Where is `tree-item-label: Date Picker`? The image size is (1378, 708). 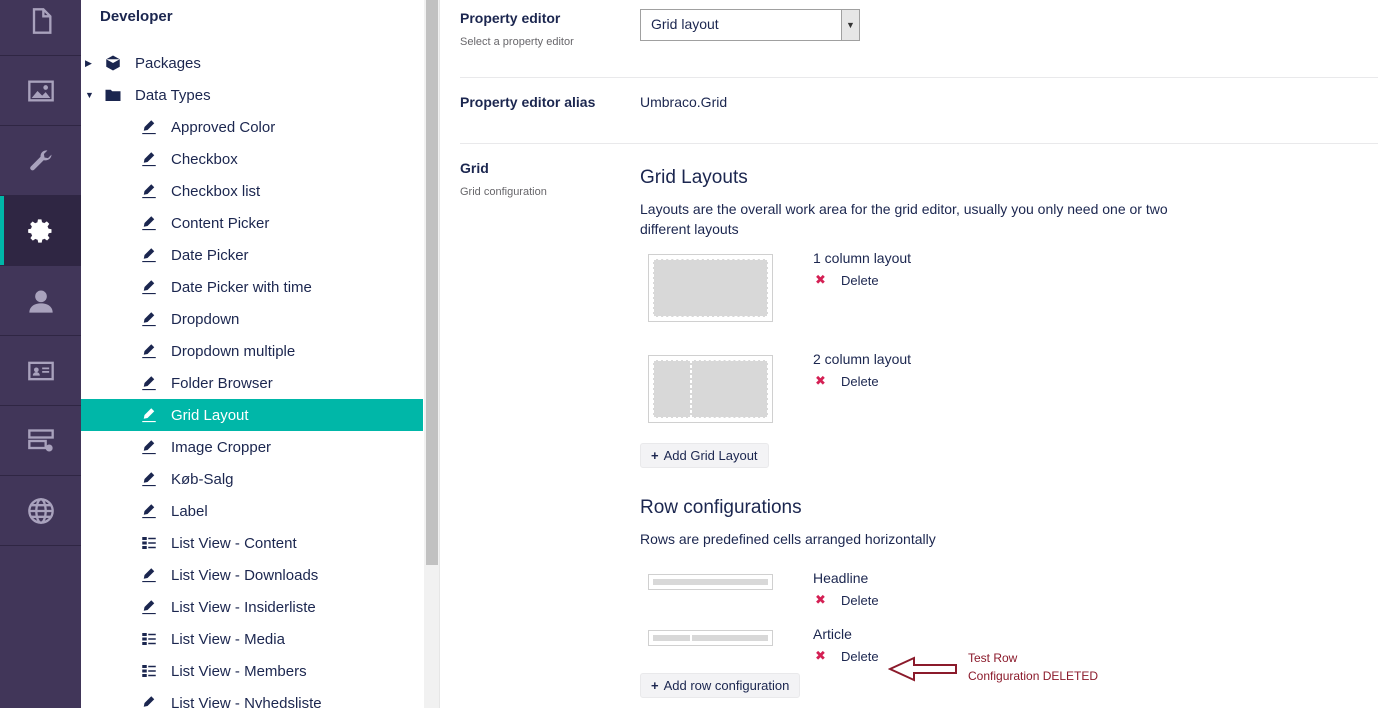 tree-item-label: Date Picker is located at coordinates (210, 255).